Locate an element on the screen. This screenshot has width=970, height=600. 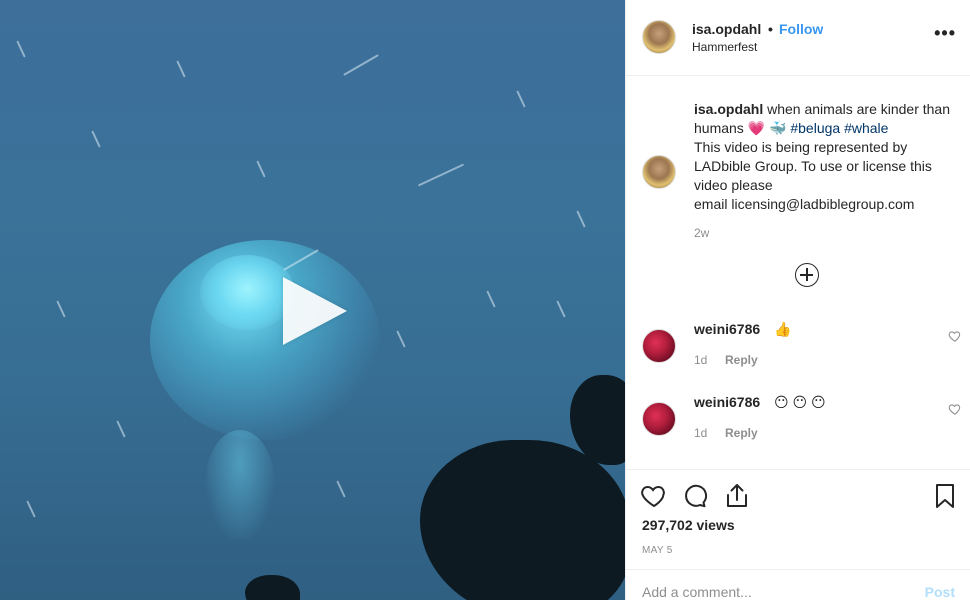
add-comment-bar: Post is located at coordinates (798, 584).